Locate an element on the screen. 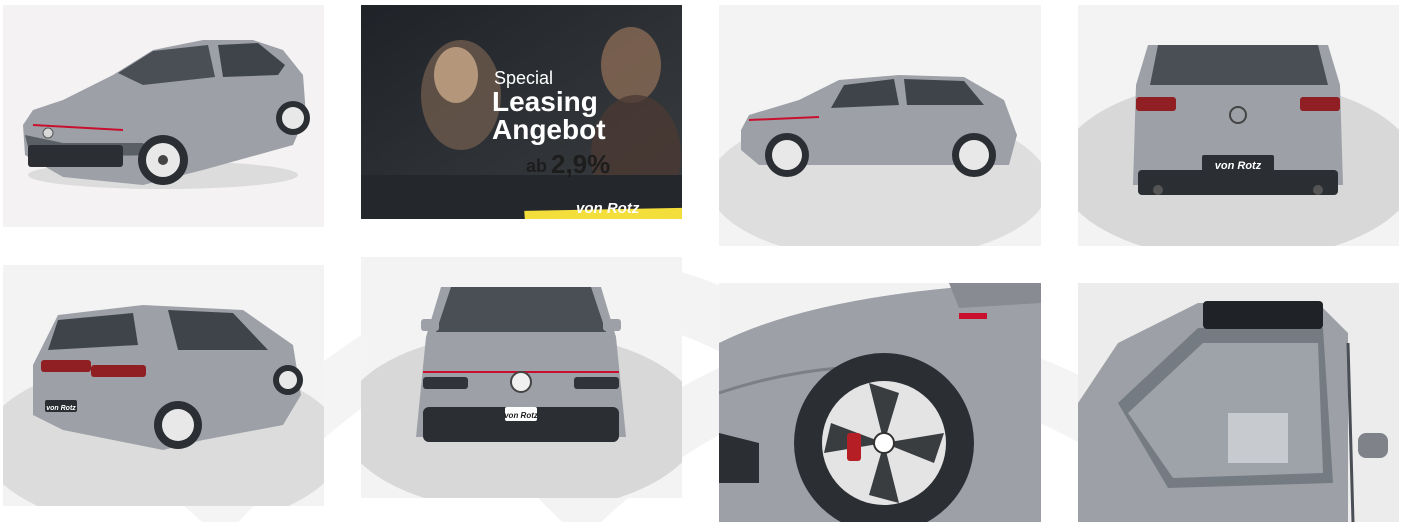 This screenshot has width=1405, height=522. photo-wheel-closeup is located at coordinates (880, 402).